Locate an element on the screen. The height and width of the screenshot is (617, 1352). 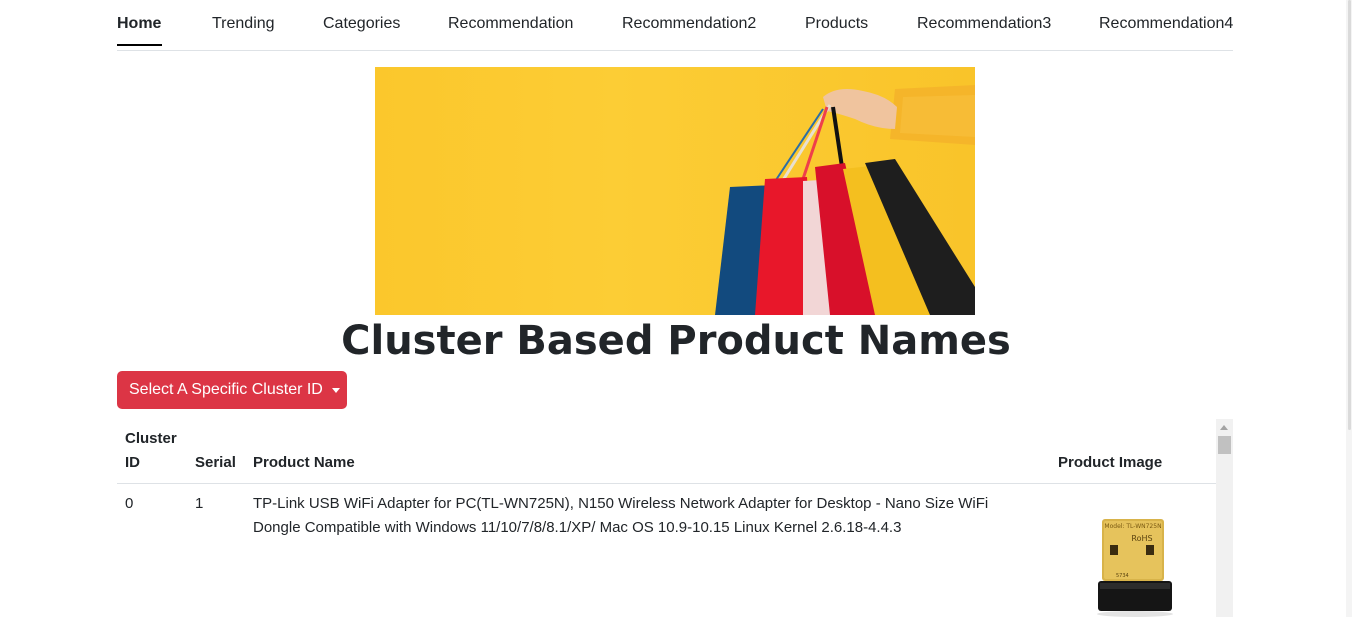
window-scrollbar-thumb is located at coordinates (1349, 215).